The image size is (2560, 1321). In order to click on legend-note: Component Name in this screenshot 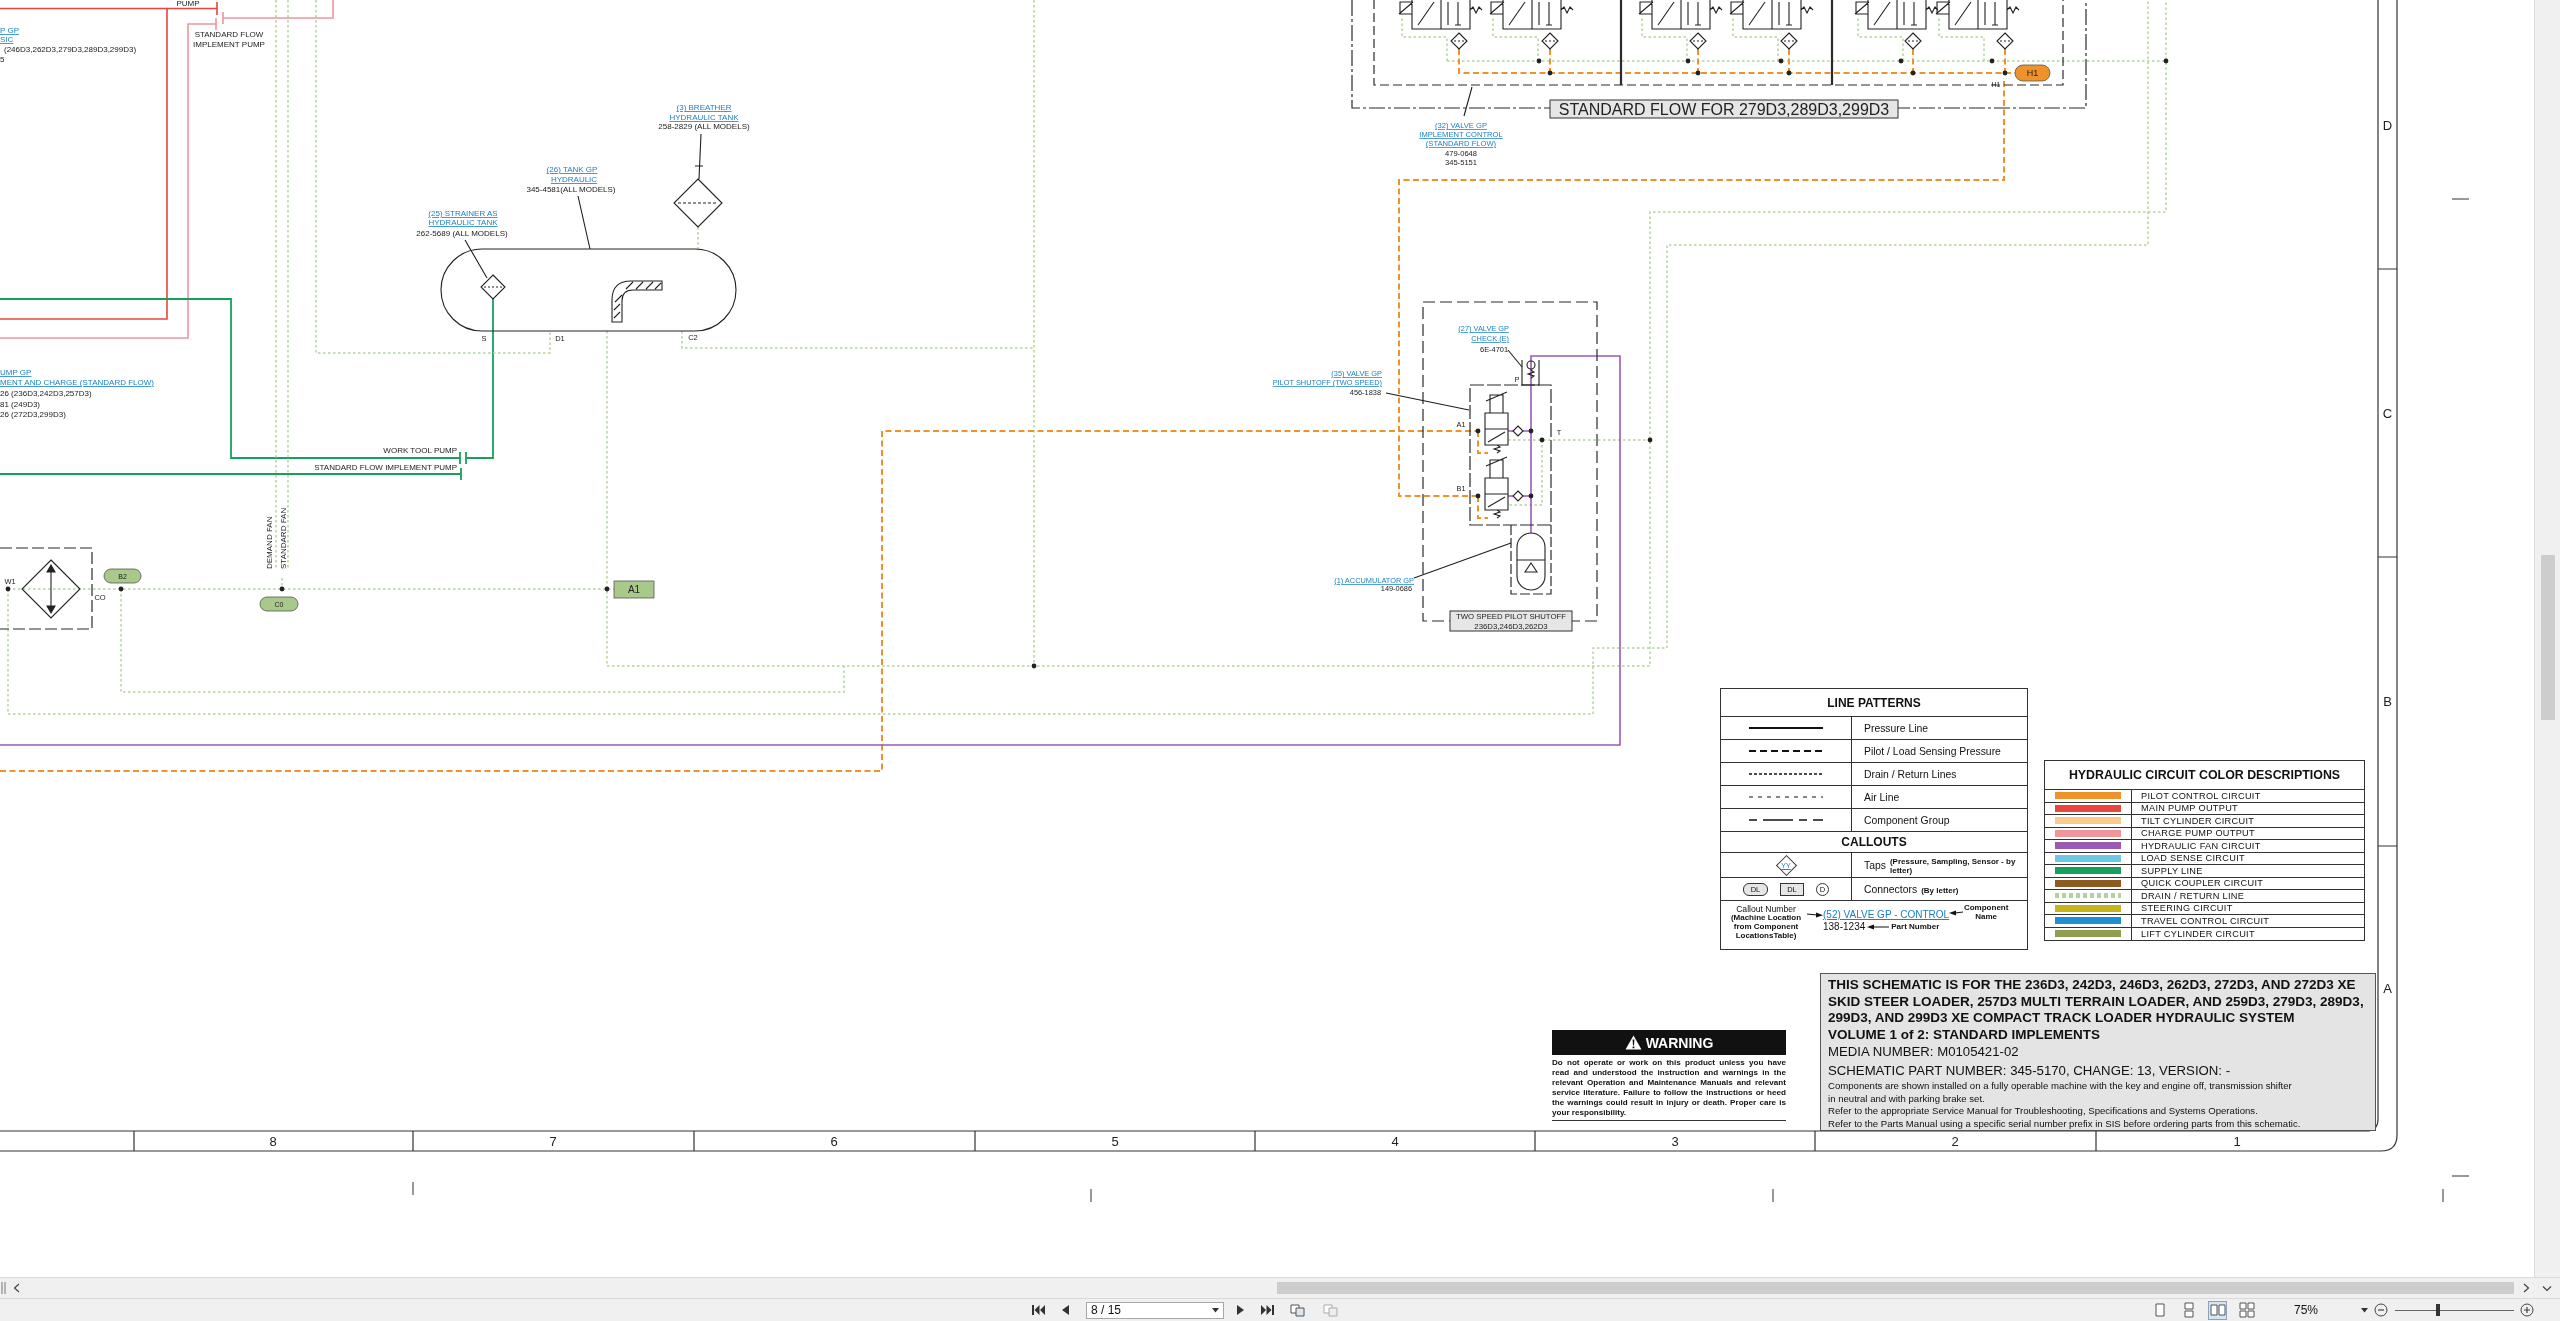, I will do `click(1986, 913)`.